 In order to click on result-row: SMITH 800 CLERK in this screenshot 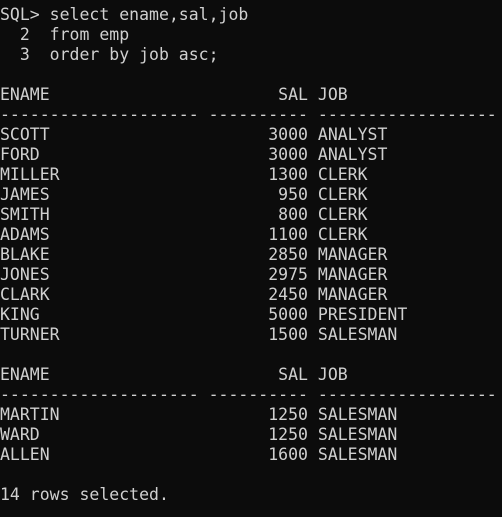, I will do `click(251, 215)`.